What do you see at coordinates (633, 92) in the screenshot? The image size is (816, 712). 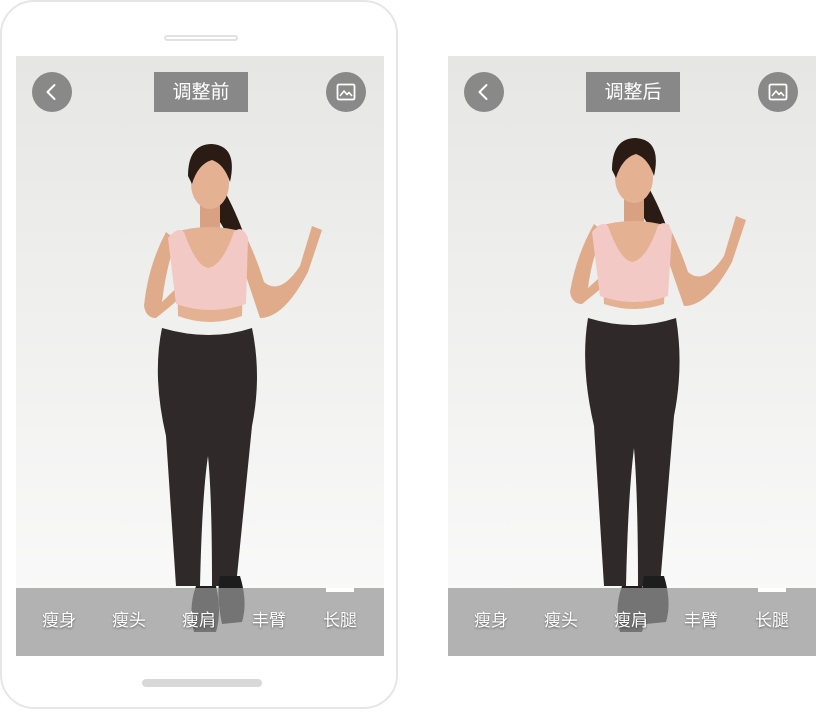 I see `page-title-after: 调整后` at bounding box center [633, 92].